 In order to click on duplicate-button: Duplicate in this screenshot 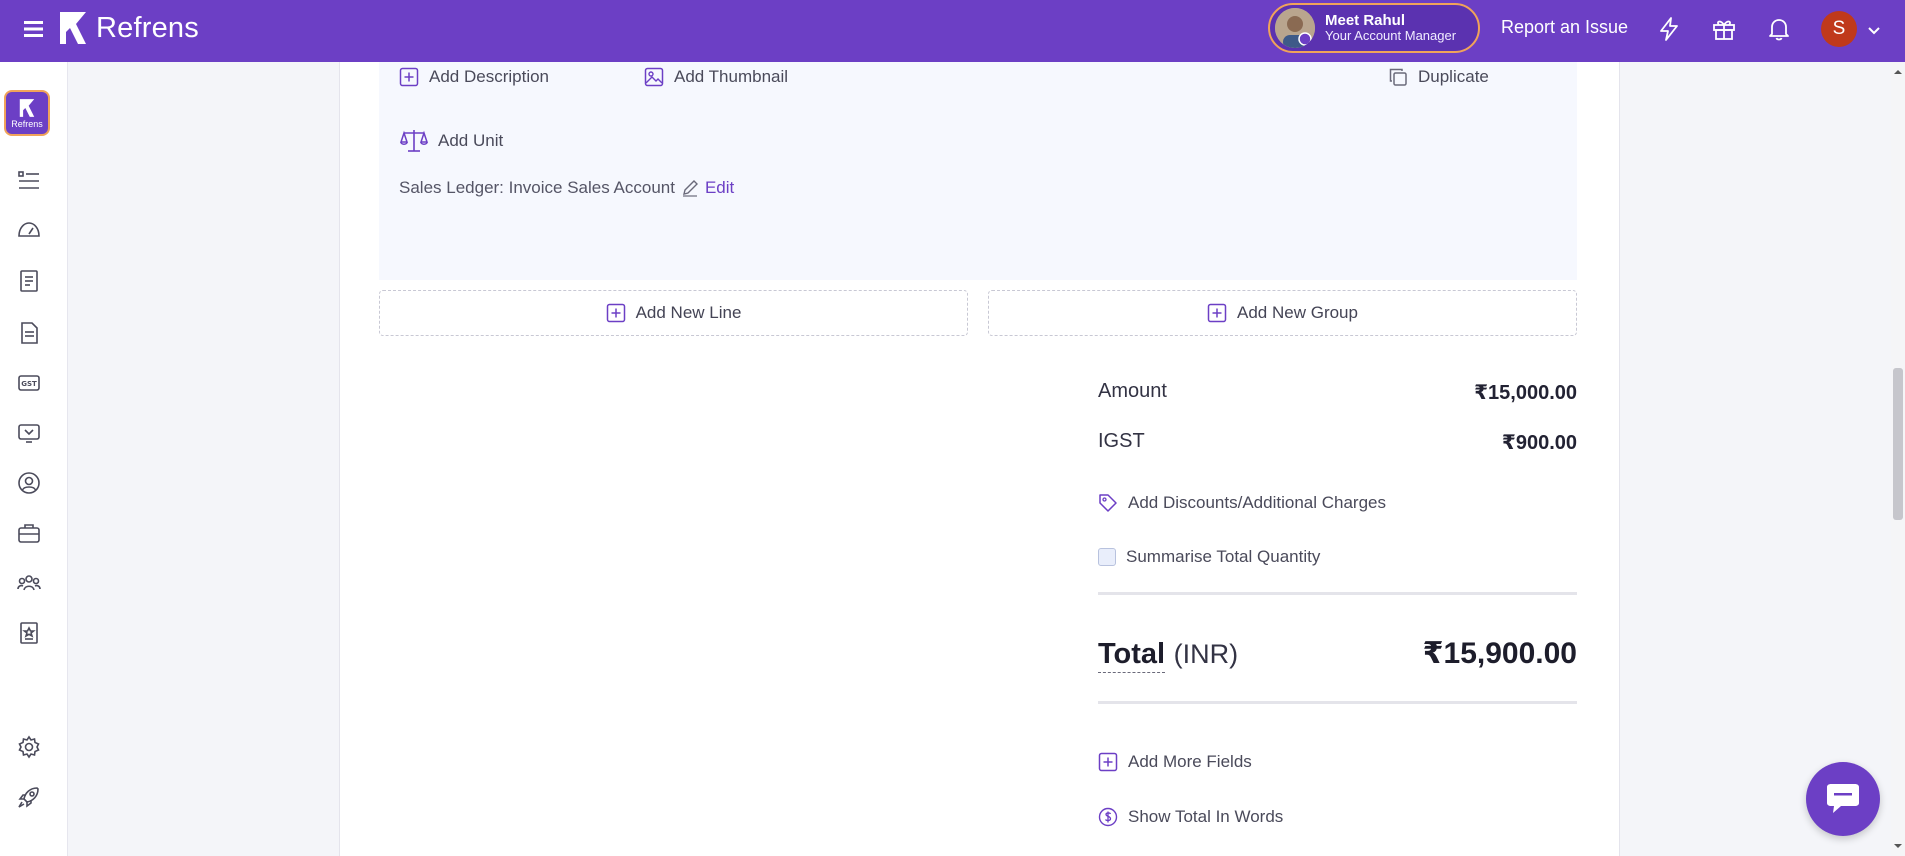, I will do `click(1438, 77)`.